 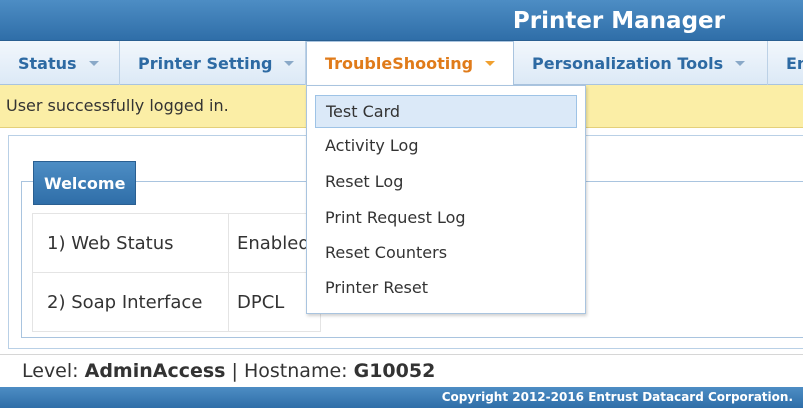 I want to click on menu-printer-setting-label: Printer Setting, so click(x=205, y=63).